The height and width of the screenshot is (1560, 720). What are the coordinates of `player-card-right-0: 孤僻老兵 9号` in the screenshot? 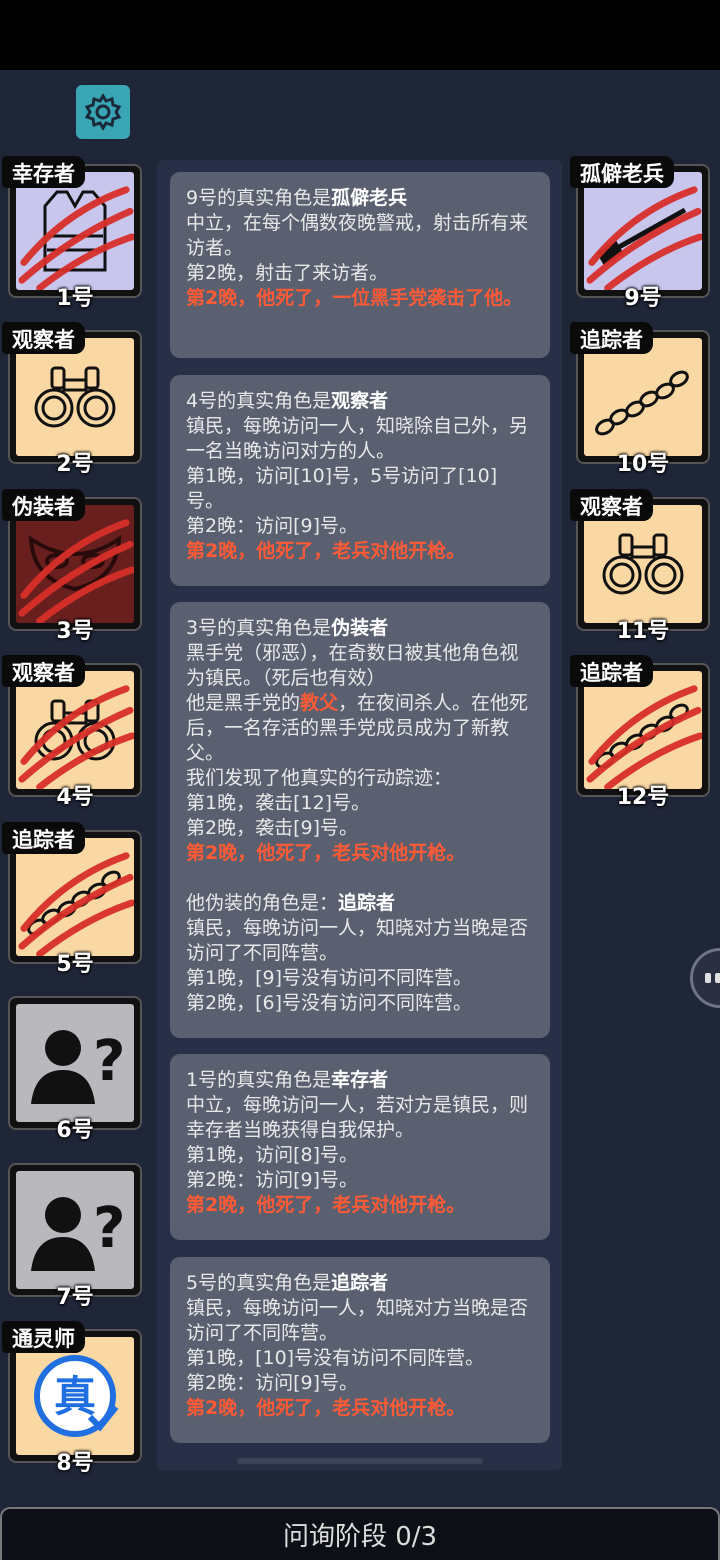 It's located at (640, 233).